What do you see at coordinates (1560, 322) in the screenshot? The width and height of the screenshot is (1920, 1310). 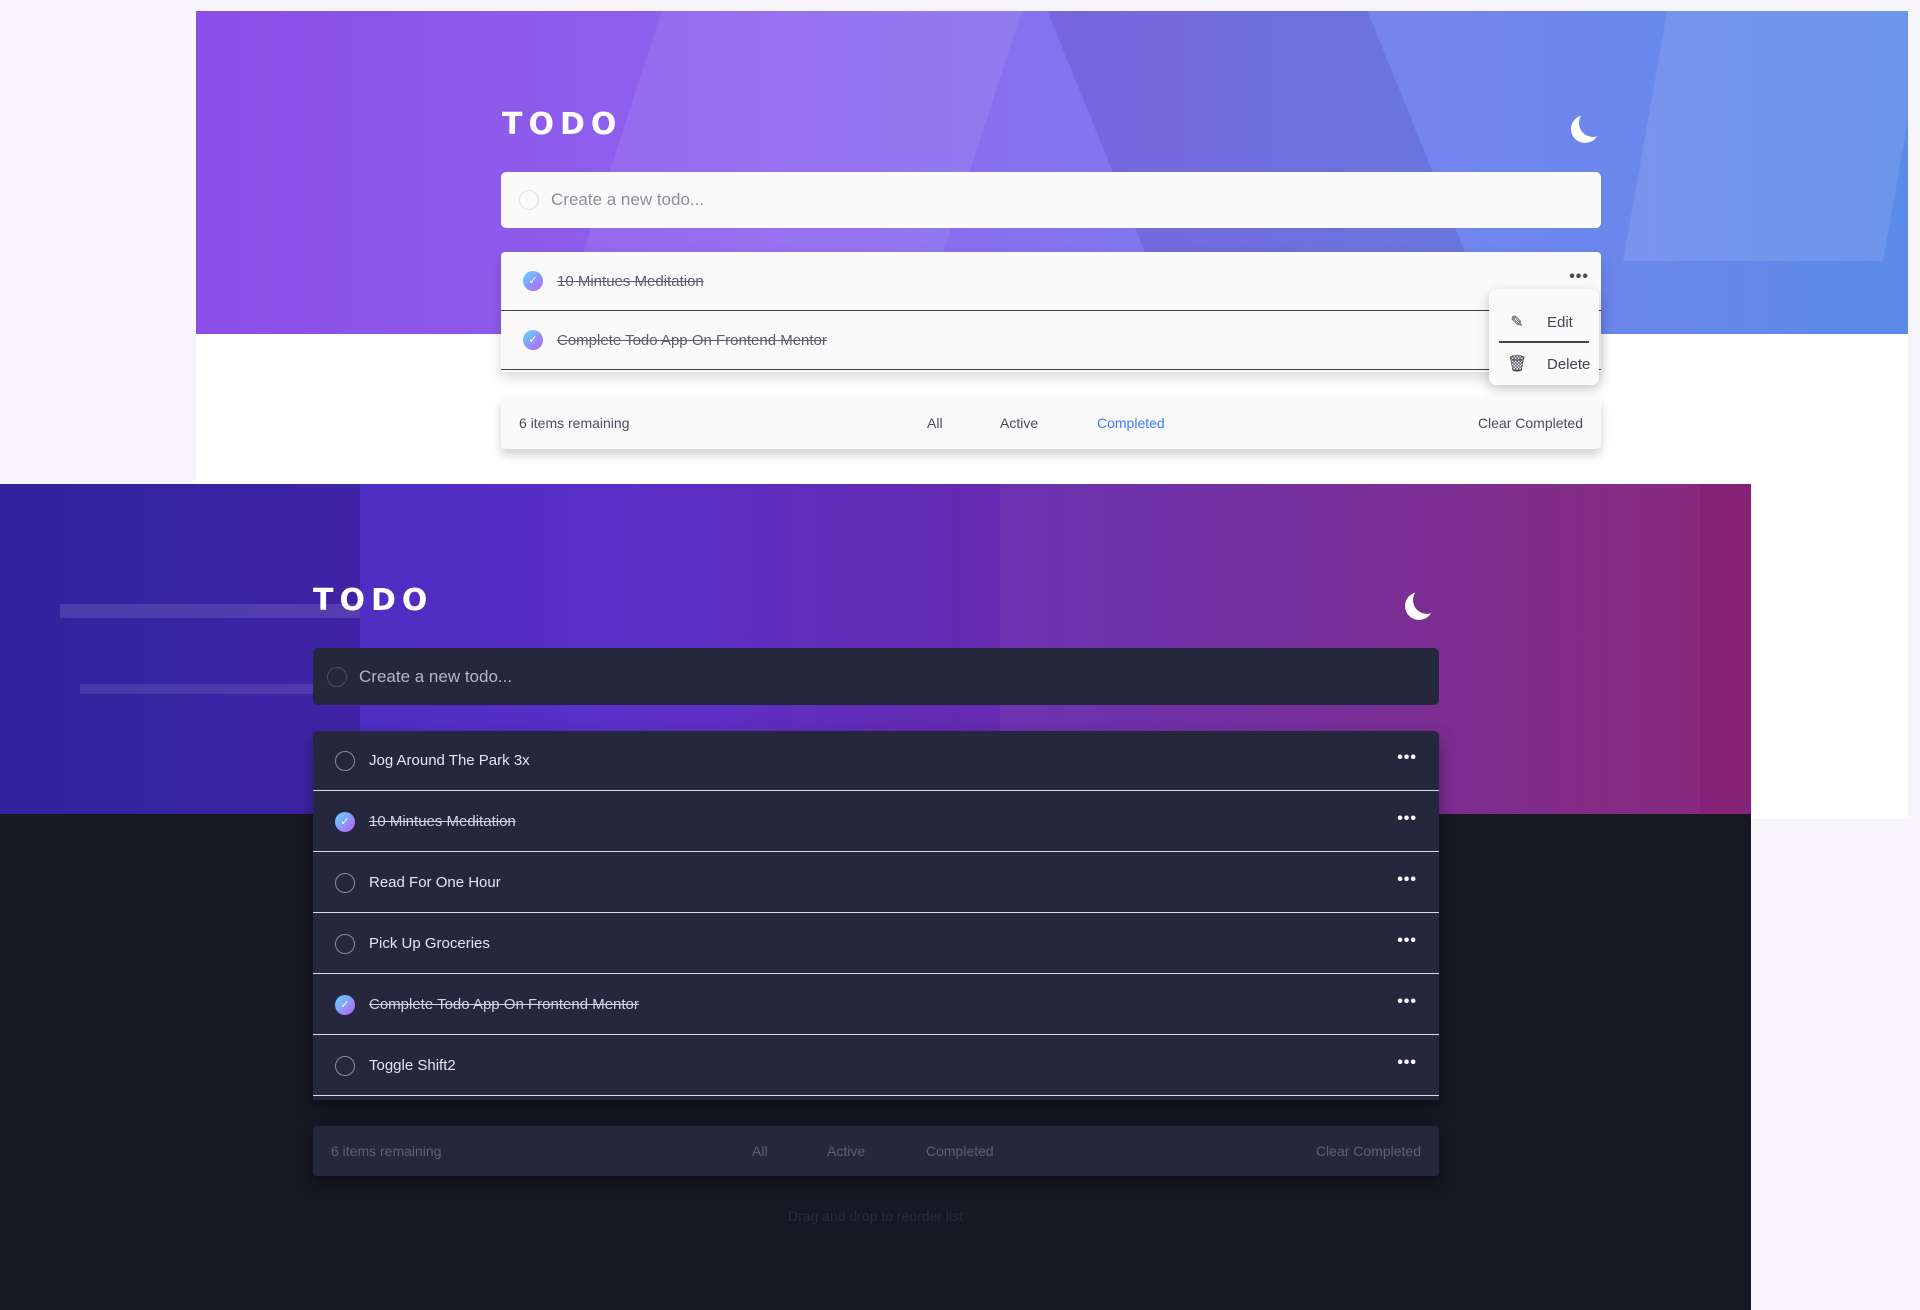 I see `edit-label: Edit` at bounding box center [1560, 322].